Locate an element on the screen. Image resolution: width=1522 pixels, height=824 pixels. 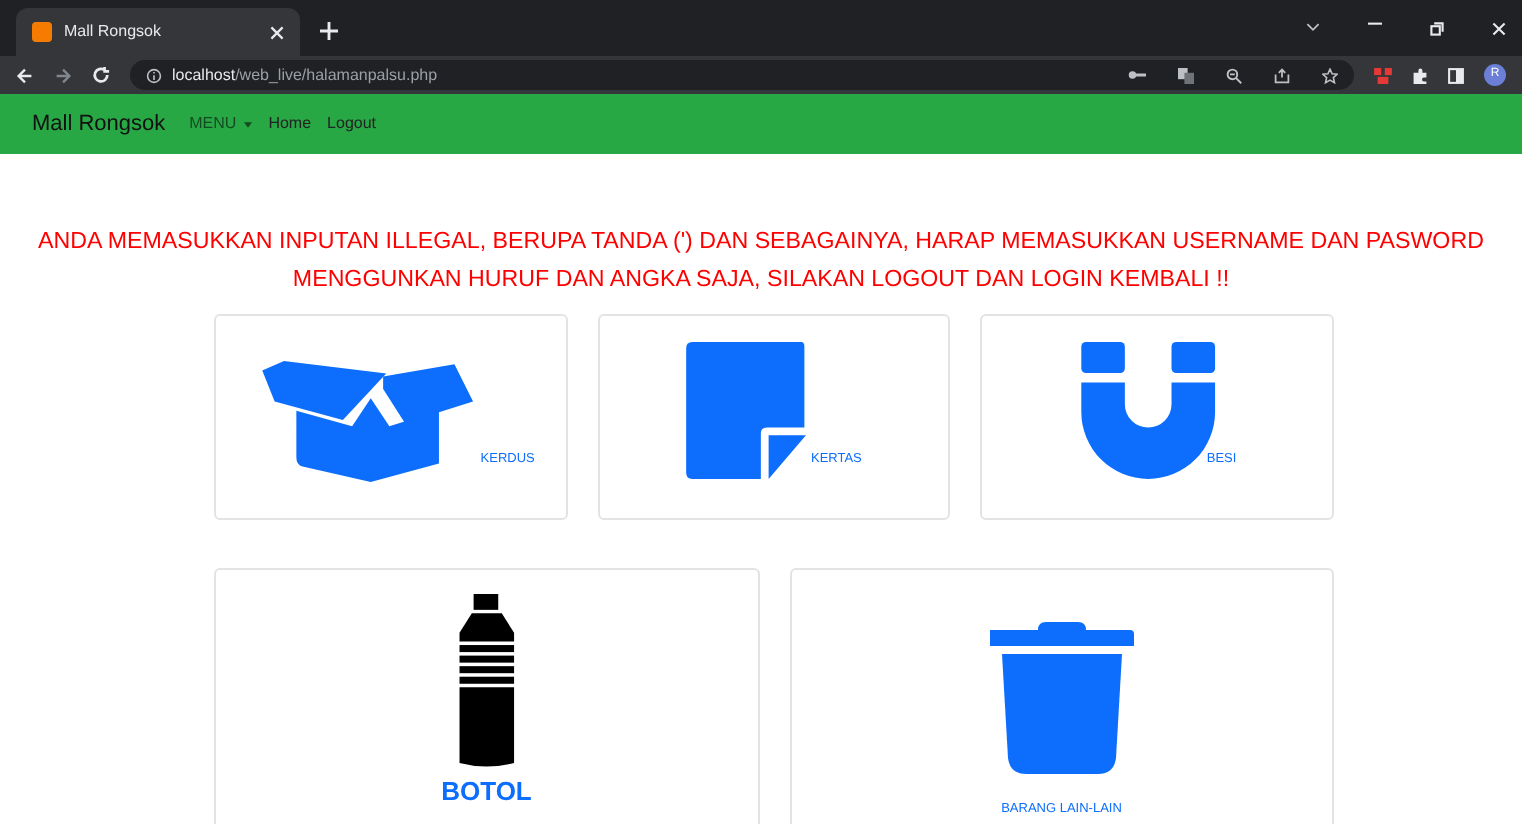
restore-icon is located at coordinates (1437, 28).